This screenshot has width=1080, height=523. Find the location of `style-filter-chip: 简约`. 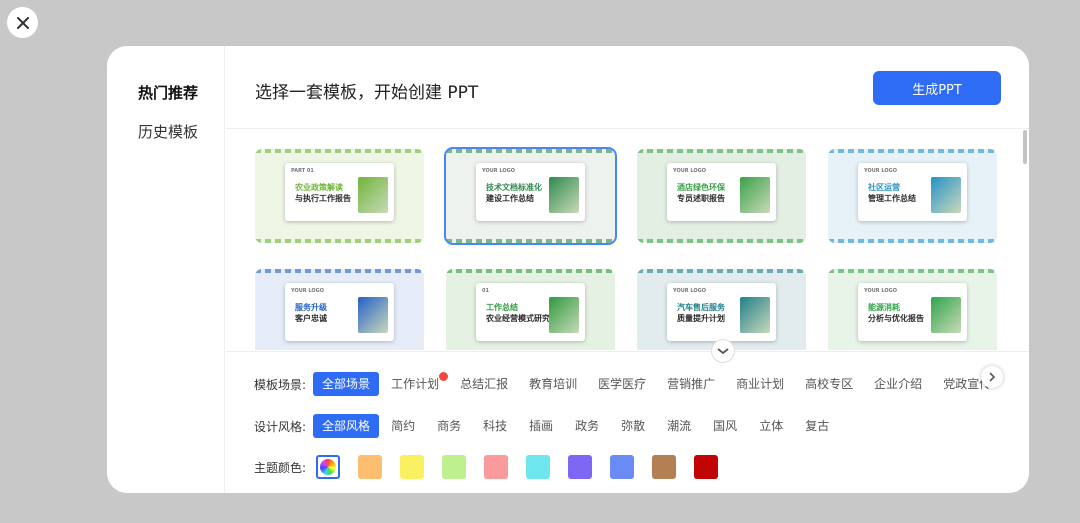

style-filter-chip: 简约 is located at coordinates (403, 426).